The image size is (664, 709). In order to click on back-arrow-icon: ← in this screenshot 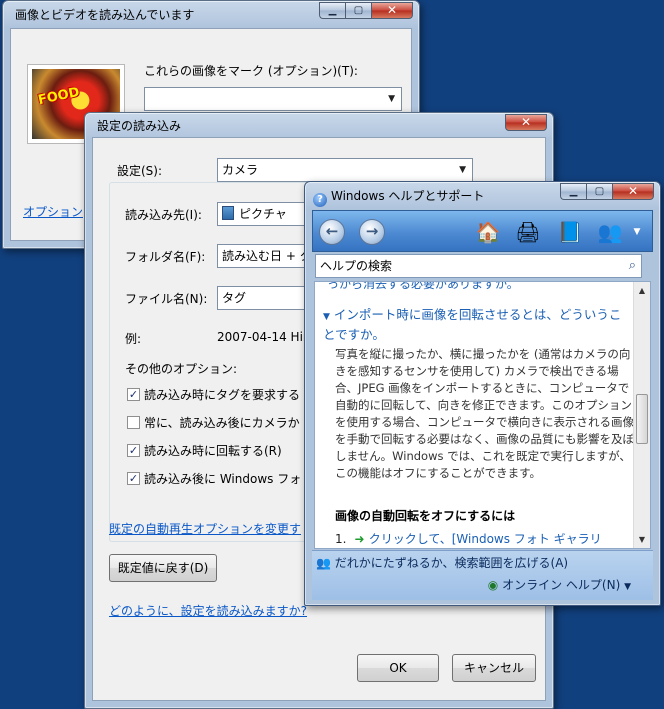, I will do `click(332, 232)`.